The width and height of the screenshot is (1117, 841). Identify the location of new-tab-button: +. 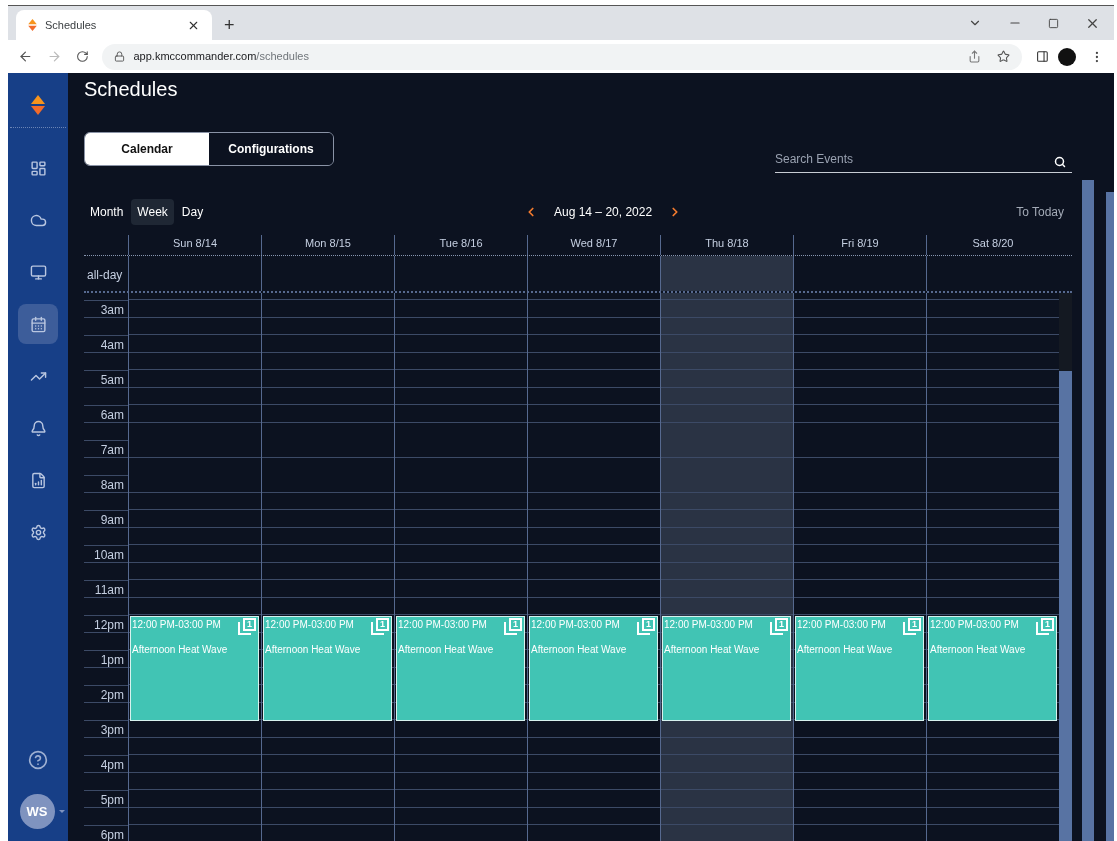
(229, 25).